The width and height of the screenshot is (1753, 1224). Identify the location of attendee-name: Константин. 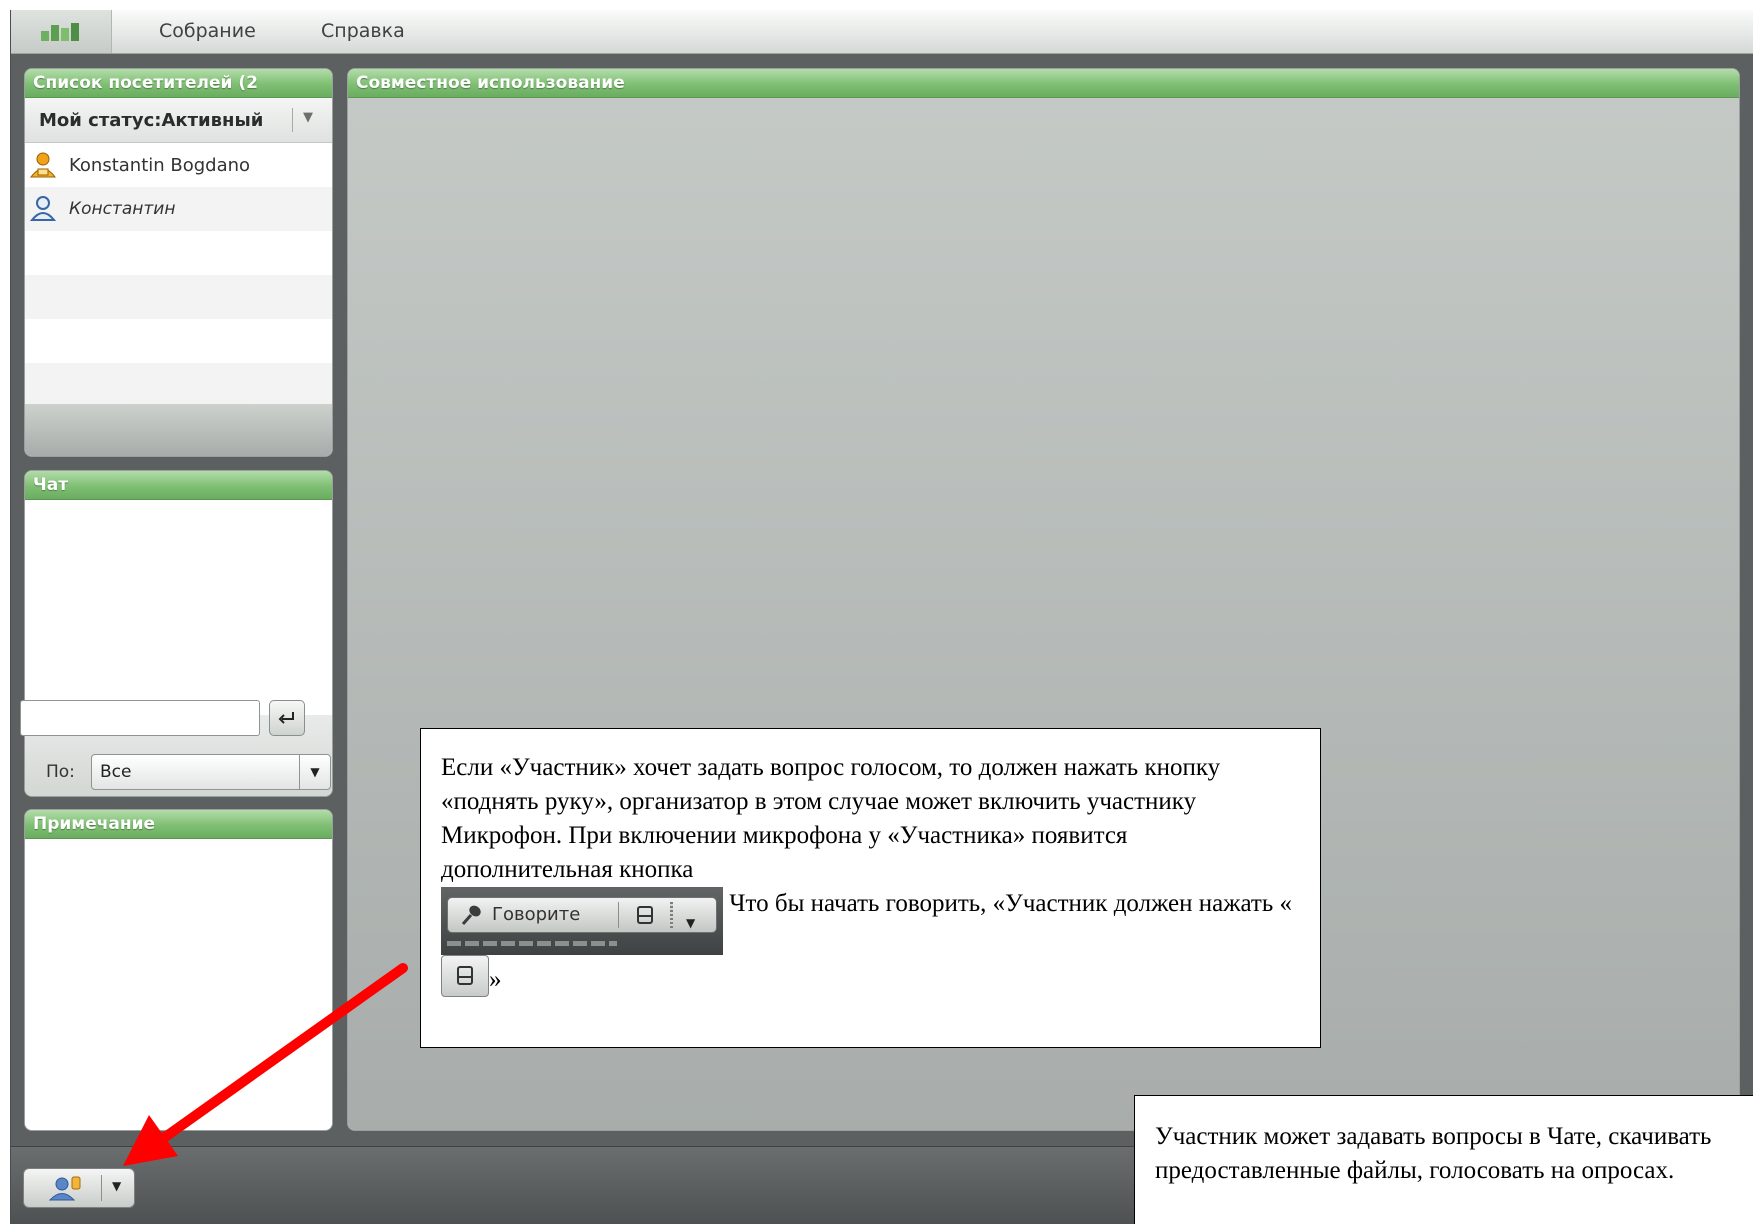
(122, 209).